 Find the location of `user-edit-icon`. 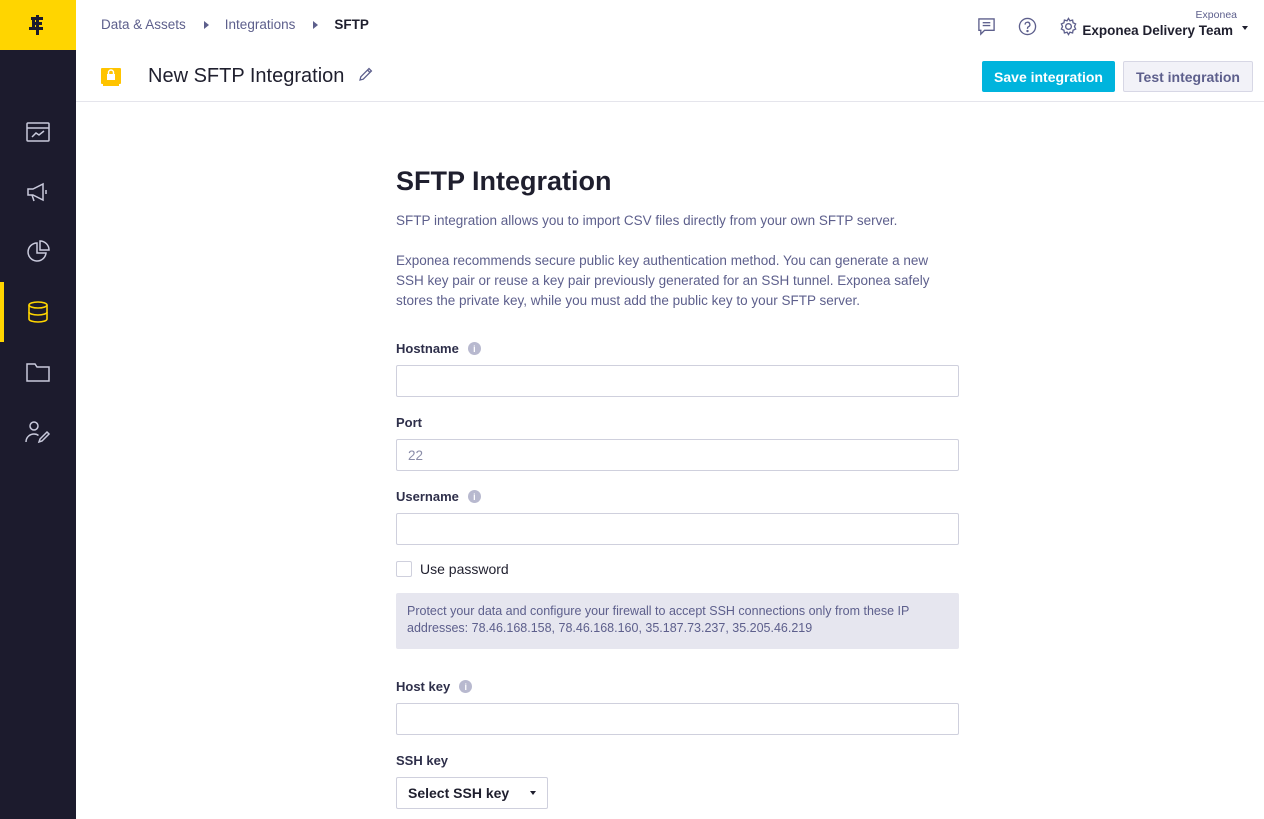

user-edit-icon is located at coordinates (38, 432).